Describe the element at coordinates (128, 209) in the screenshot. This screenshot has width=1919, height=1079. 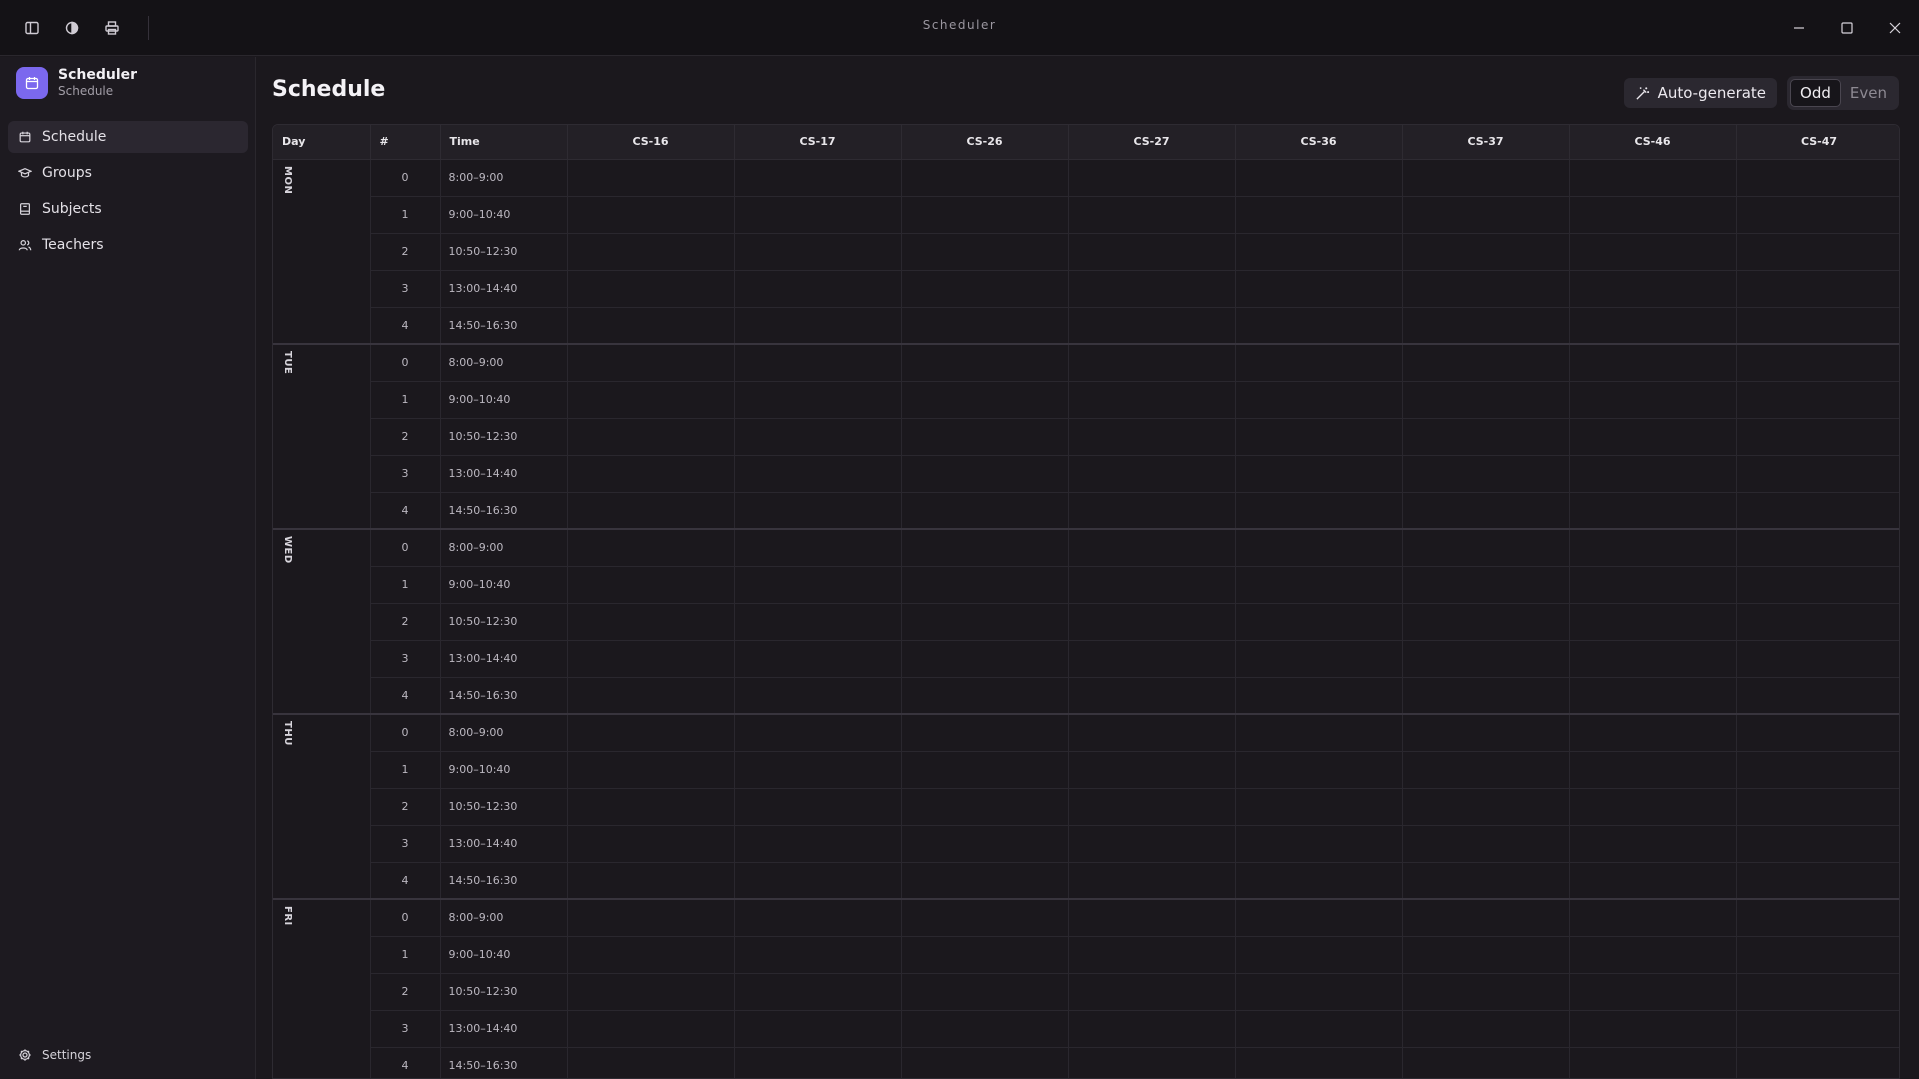
I see `sidebar-item-subjects: Subjects` at that location.